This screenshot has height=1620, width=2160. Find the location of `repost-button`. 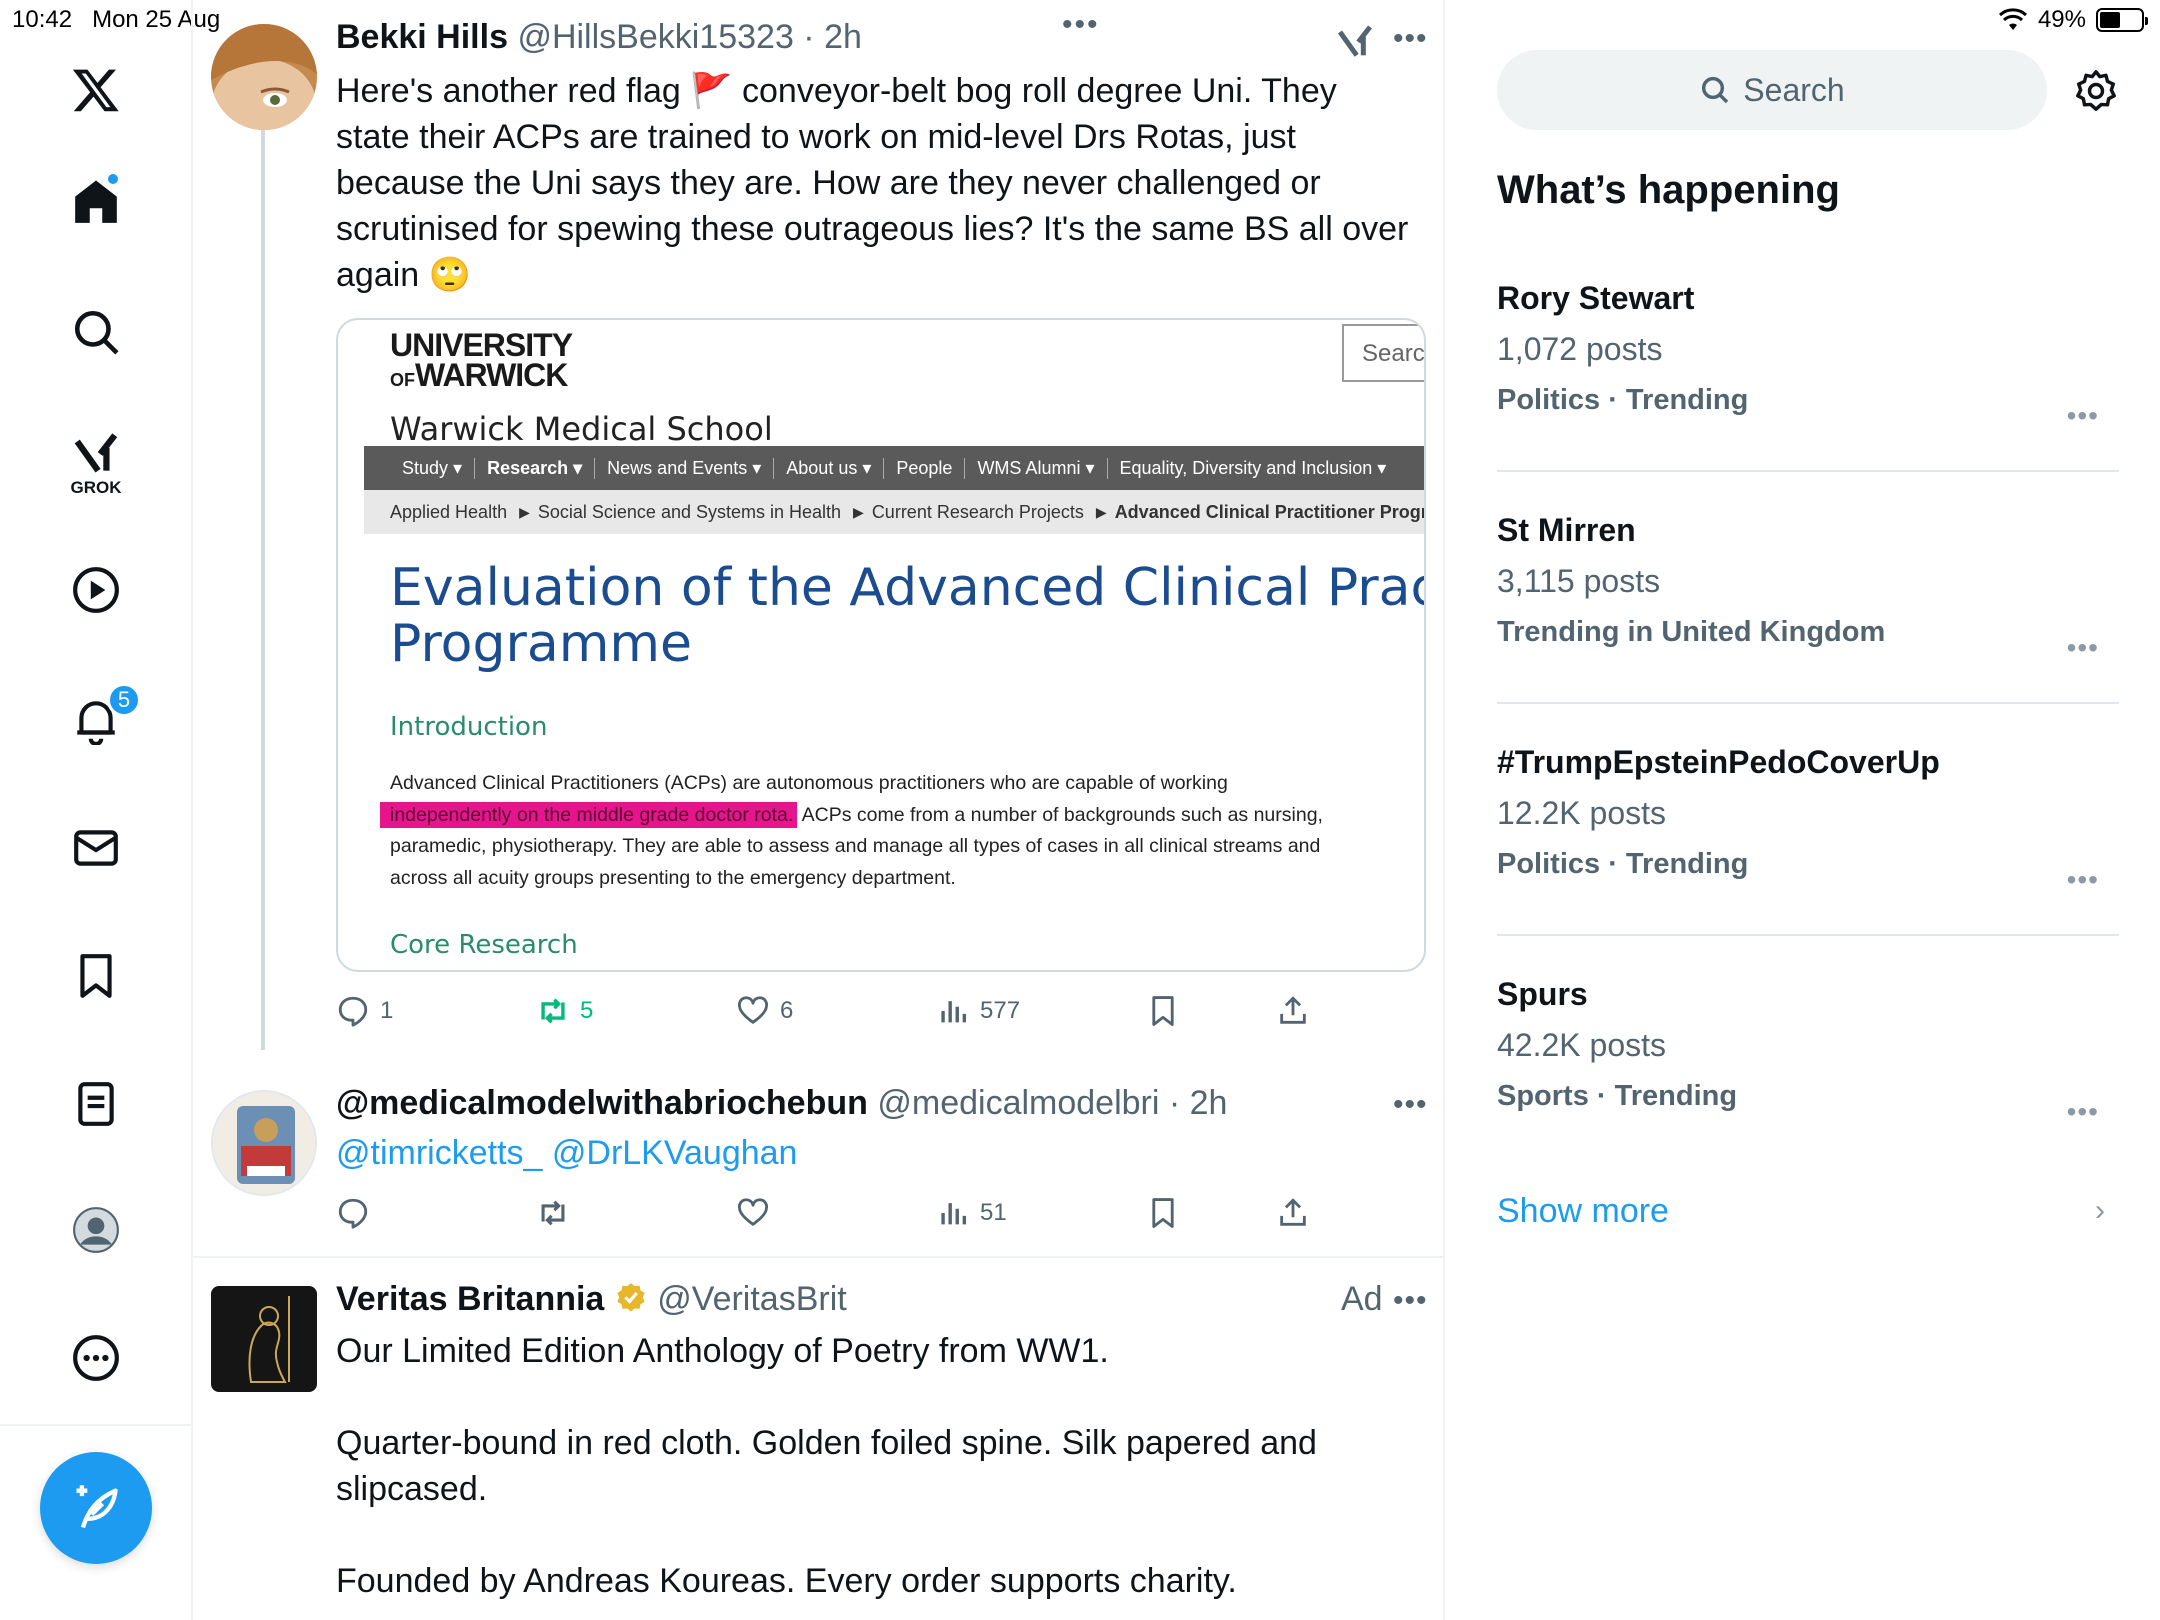

repost-button is located at coordinates (553, 1213).